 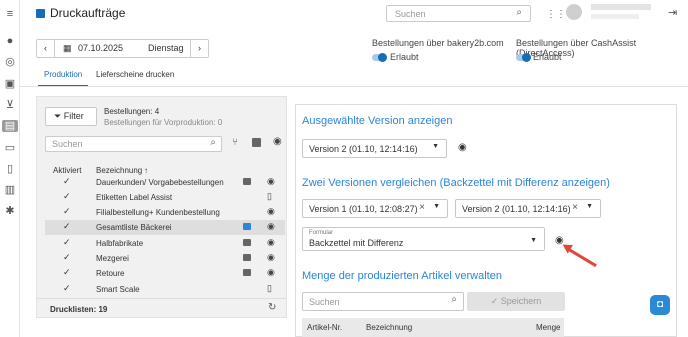 I want to click on table-row: ✓ Smart Scale ▯, so click(x=165, y=289).